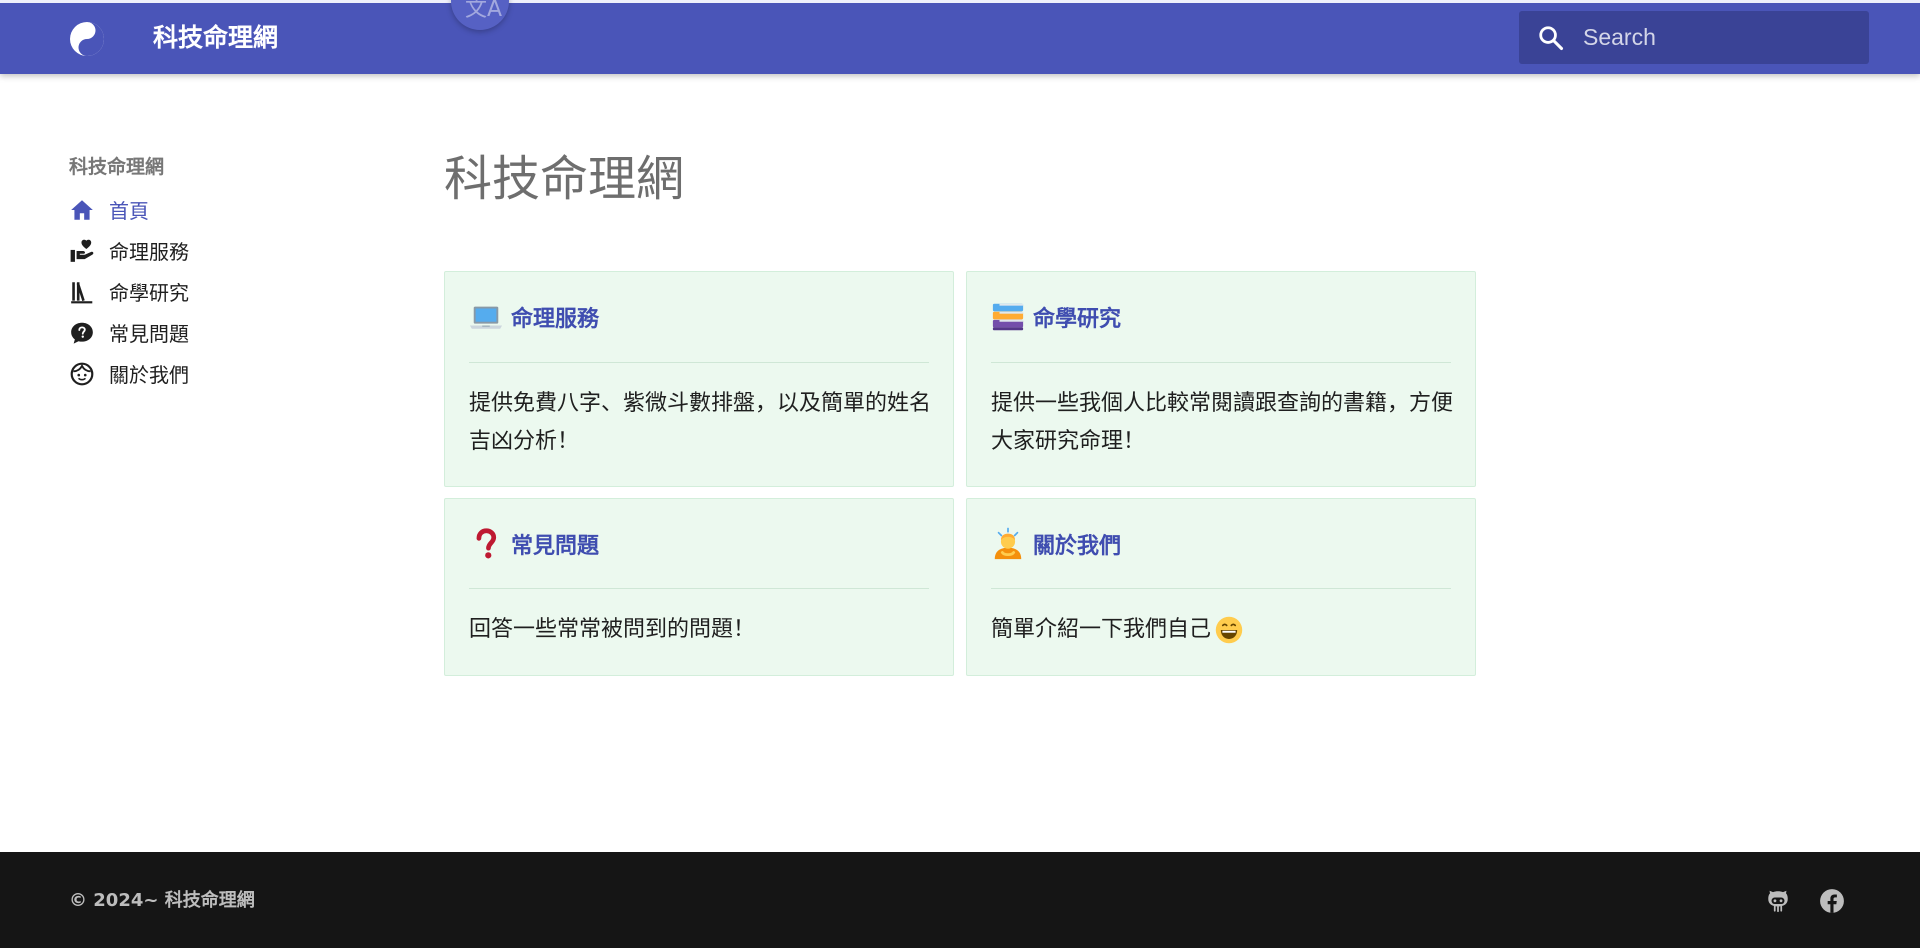  I want to click on sidebar-item-home: 首頁, so click(219, 209).